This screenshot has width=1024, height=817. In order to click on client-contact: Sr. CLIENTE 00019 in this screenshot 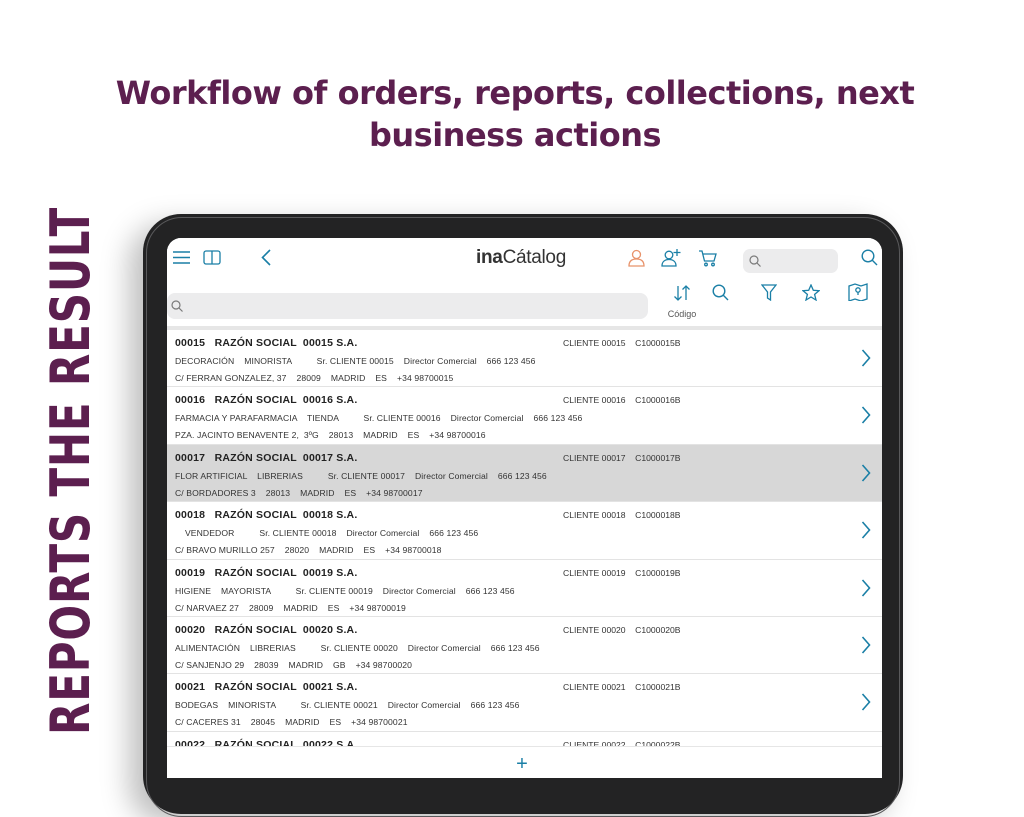, I will do `click(334, 590)`.